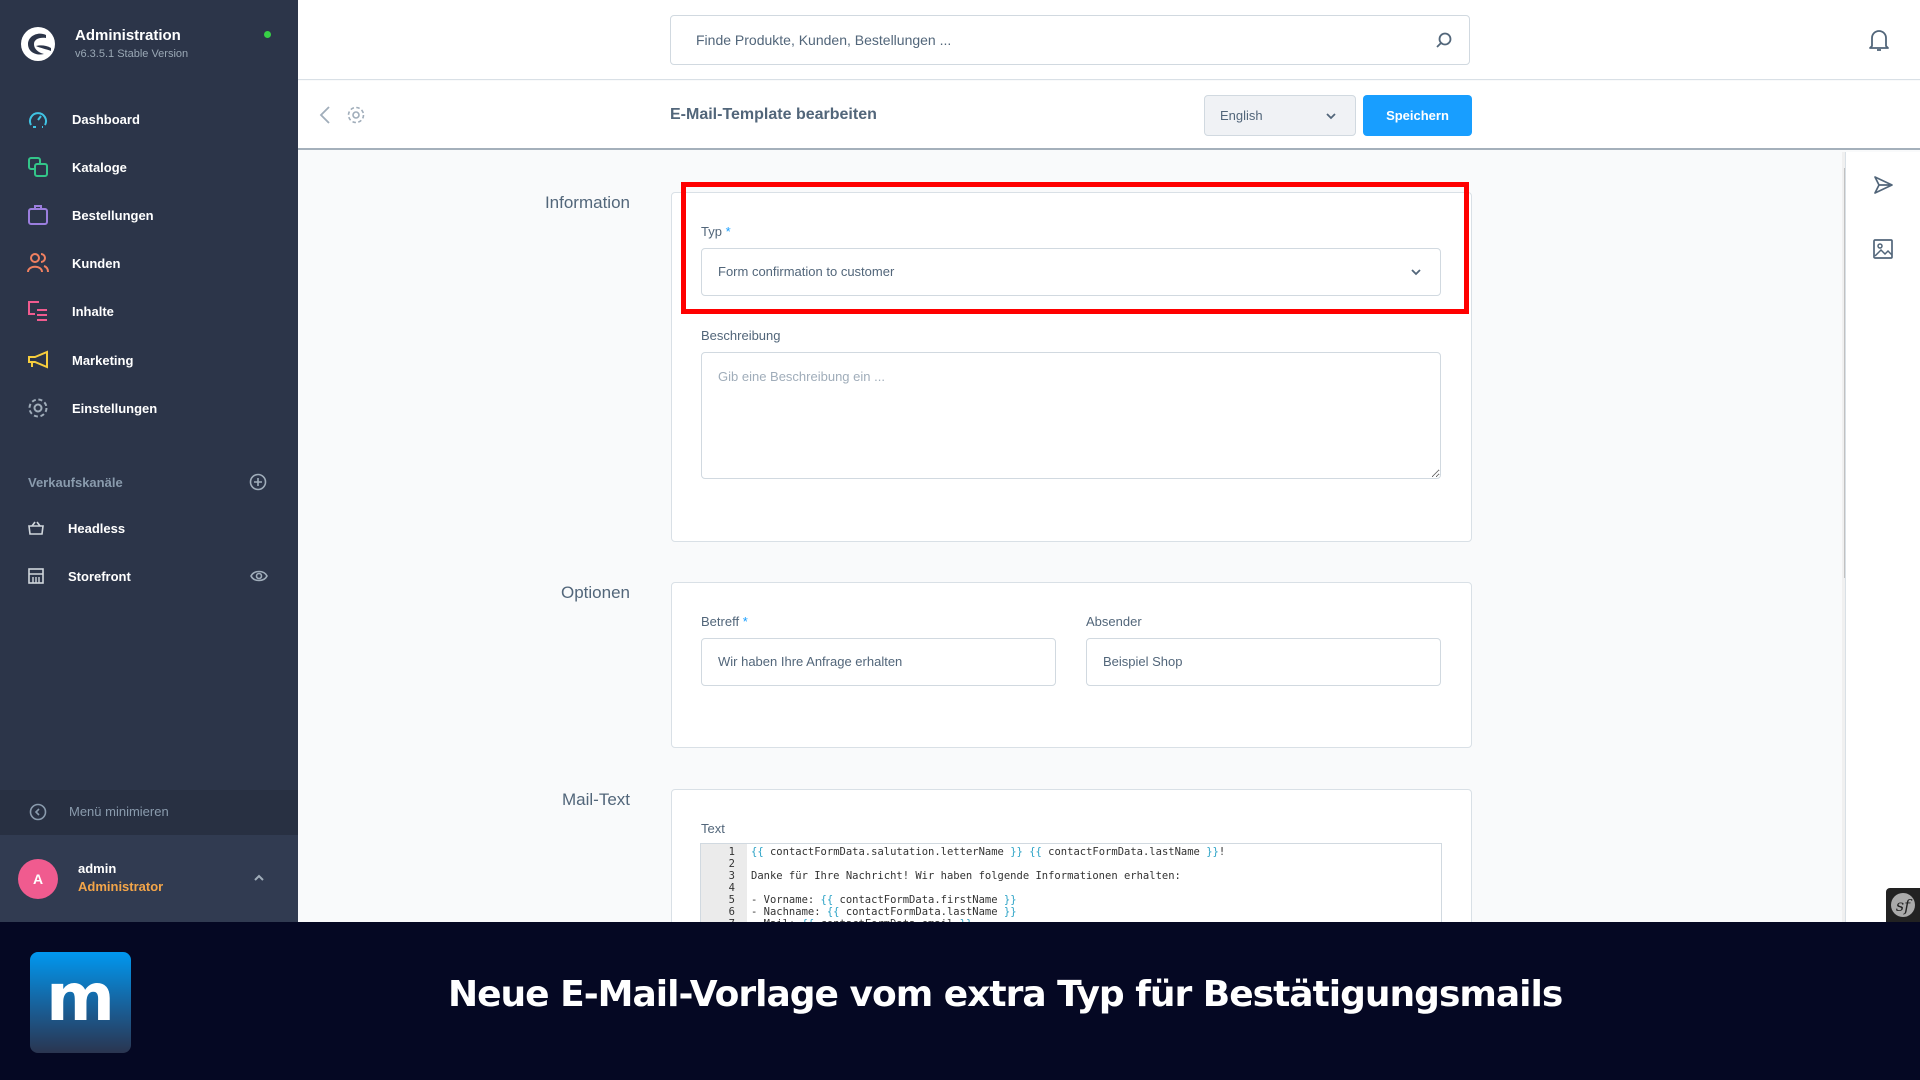  I want to click on sidebar-item-marketing: Marketing, so click(149, 360).